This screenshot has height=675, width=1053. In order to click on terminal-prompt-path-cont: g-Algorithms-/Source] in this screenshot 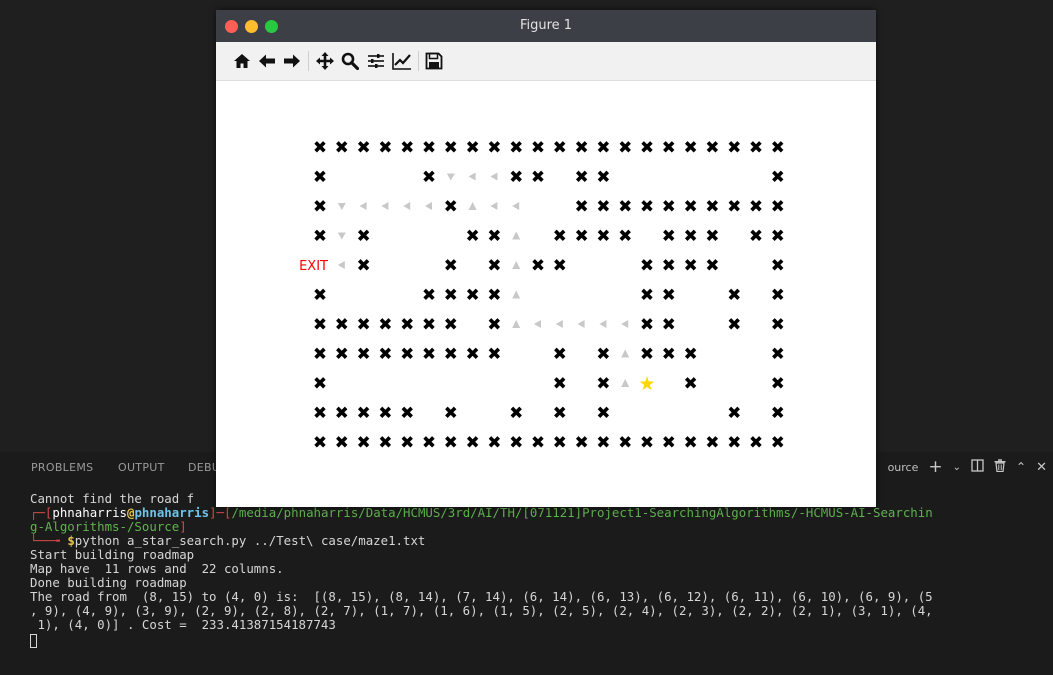, I will do `click(108, 526)`.